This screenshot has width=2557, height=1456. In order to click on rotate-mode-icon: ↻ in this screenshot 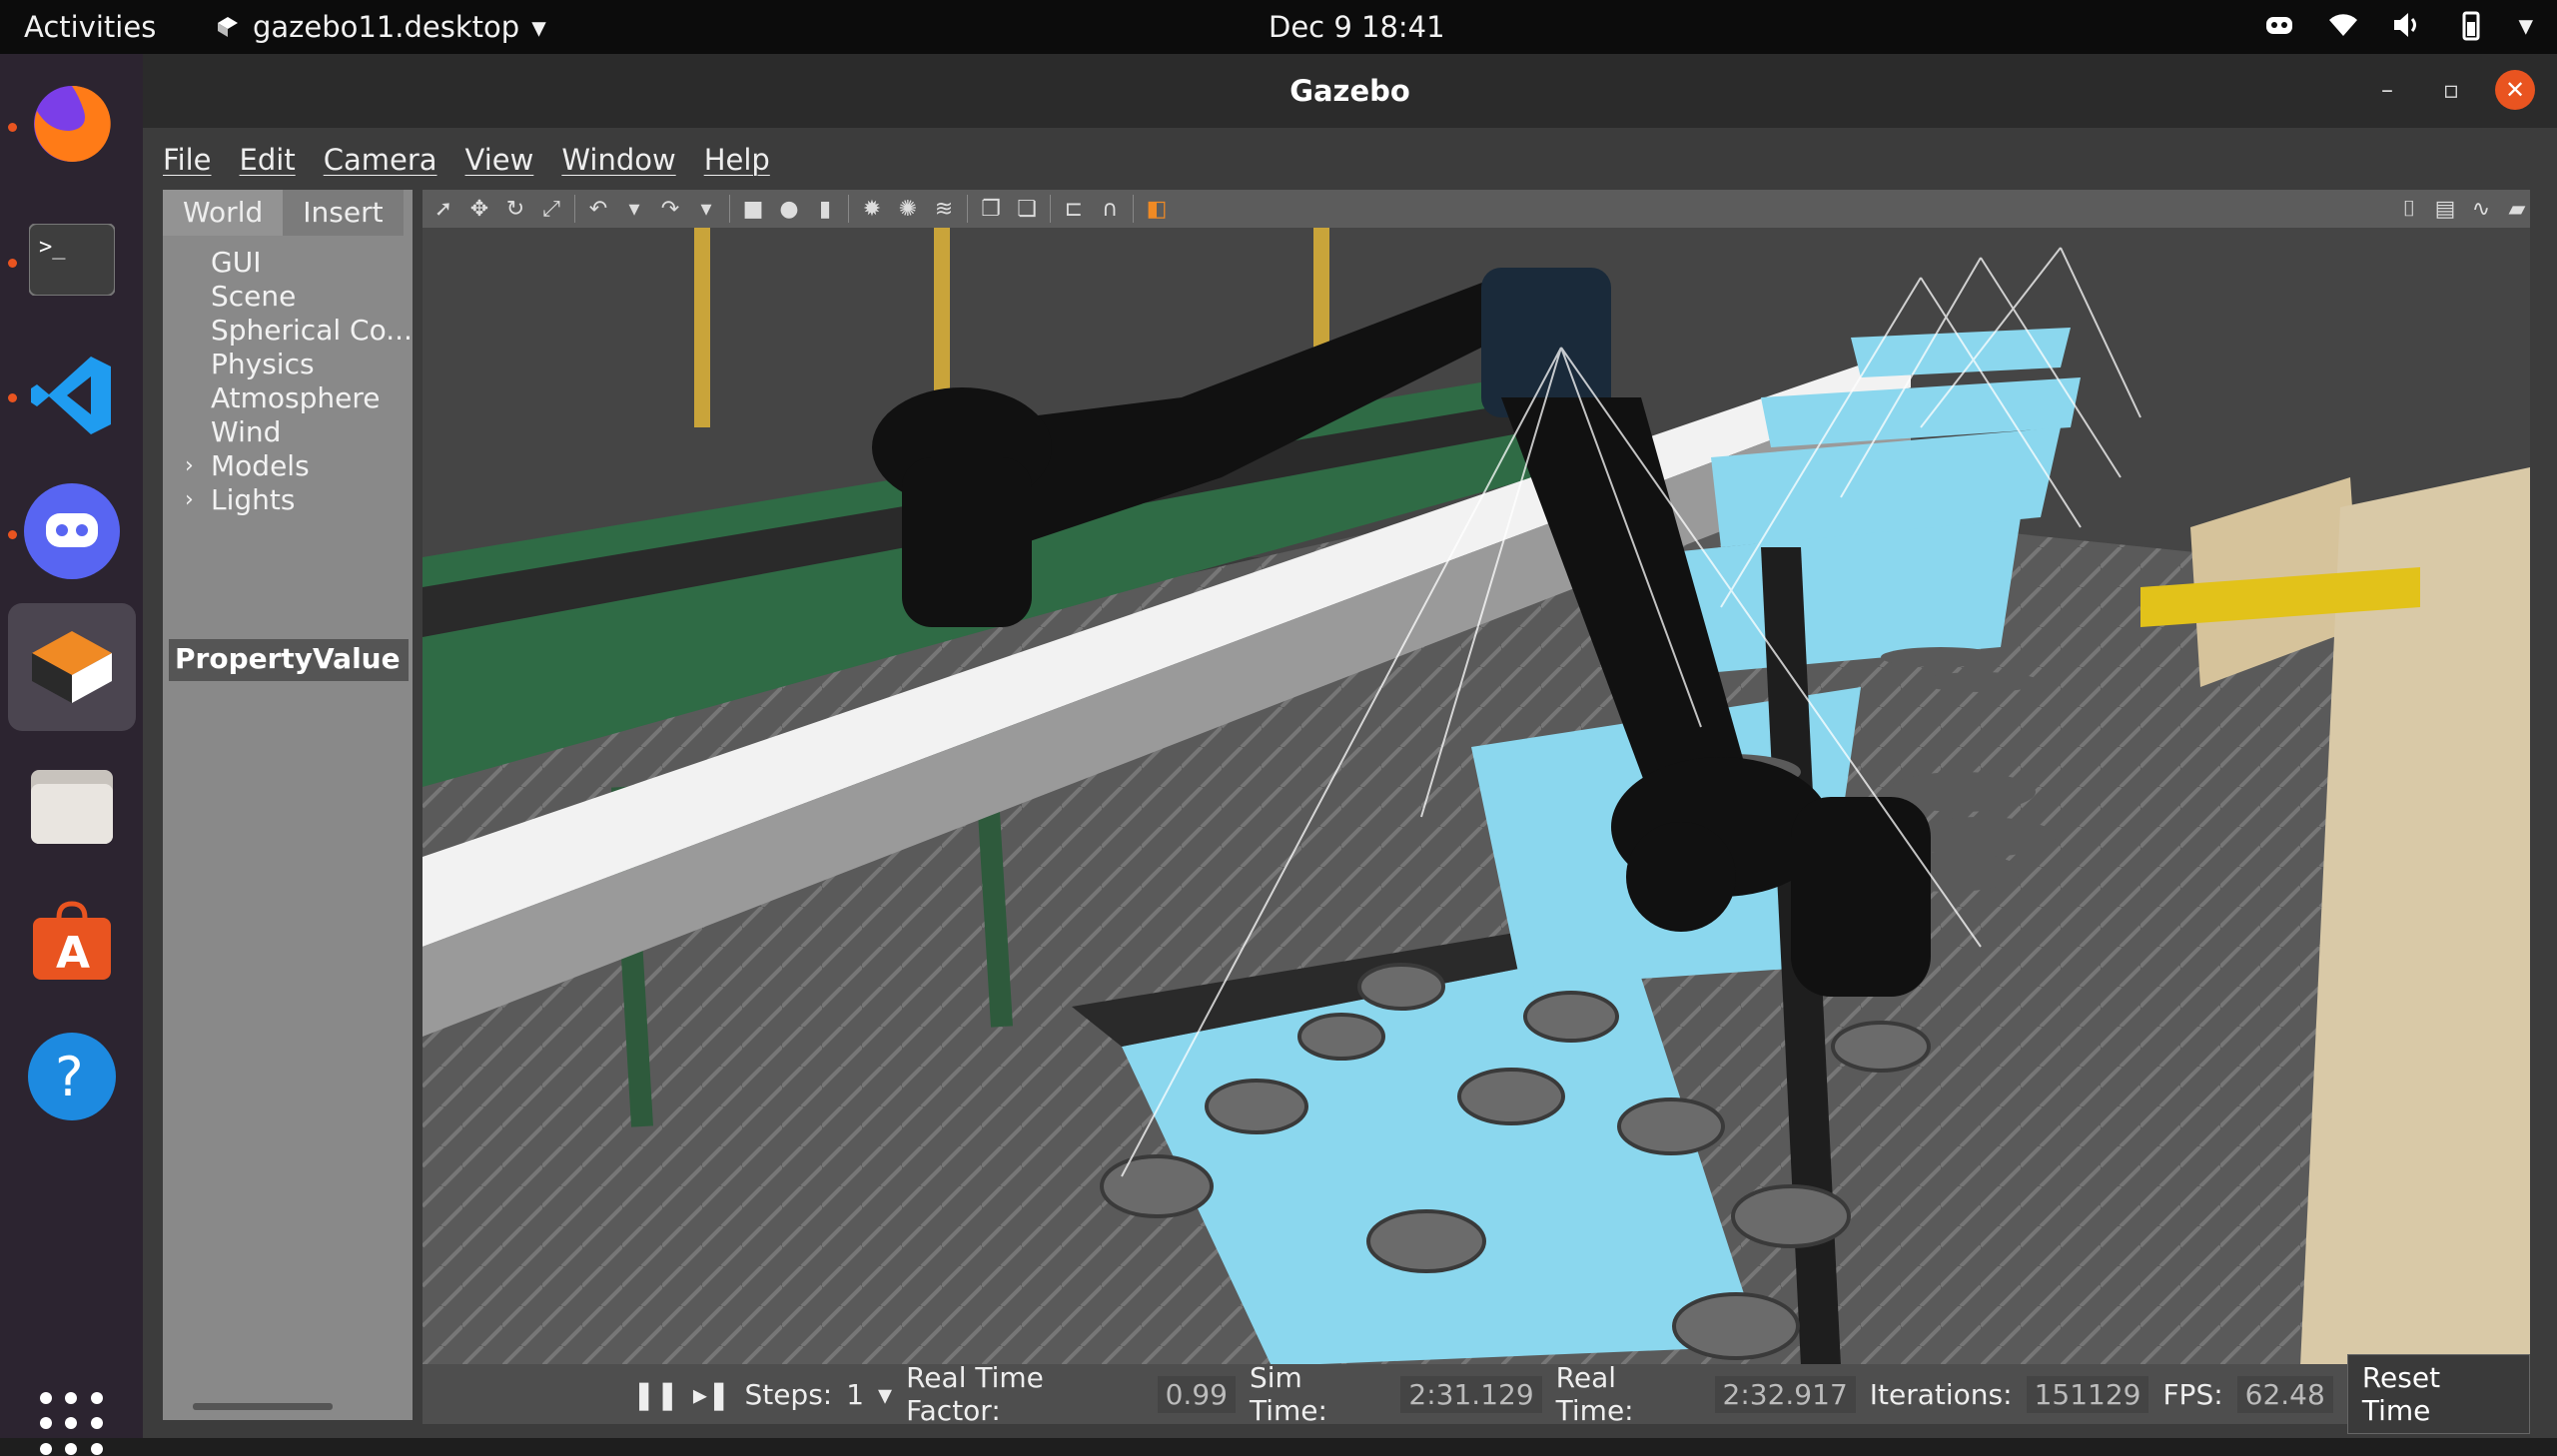, I will do `click(515, 209)`.